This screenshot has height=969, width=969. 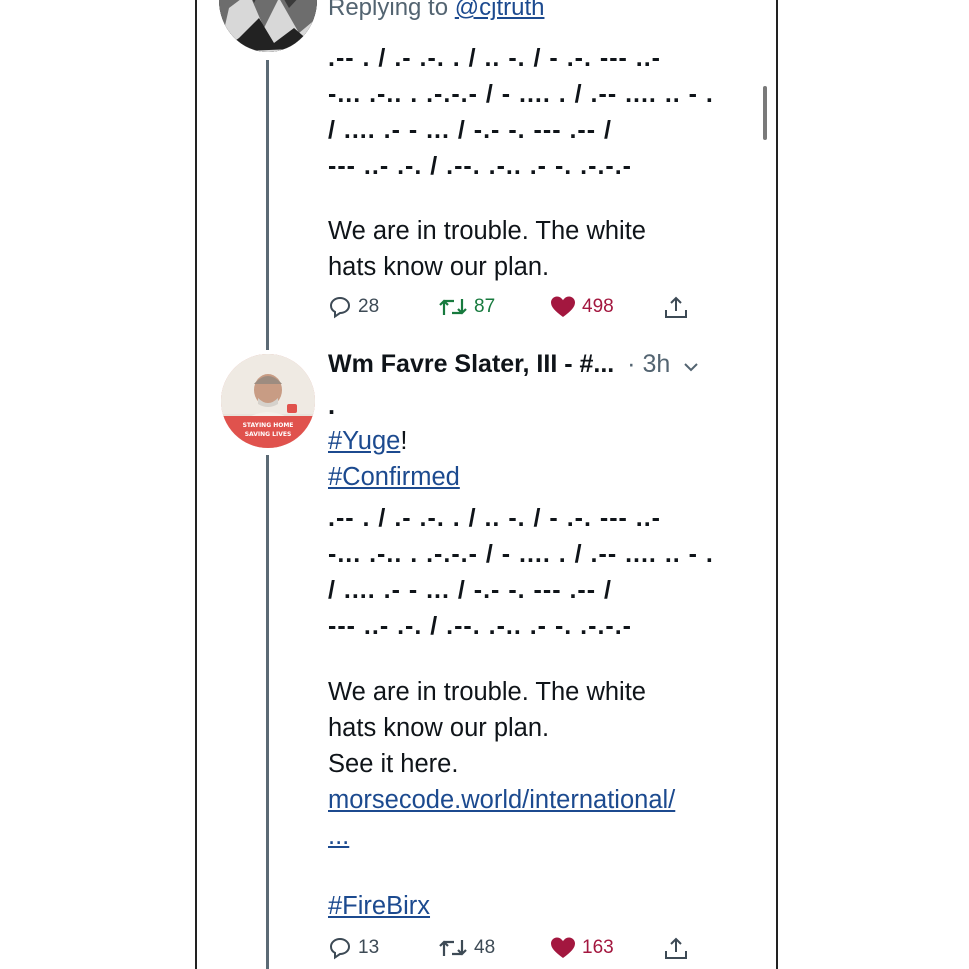 I want to click on tweet-actions: 28 87 498, so click(x=513, y=310).